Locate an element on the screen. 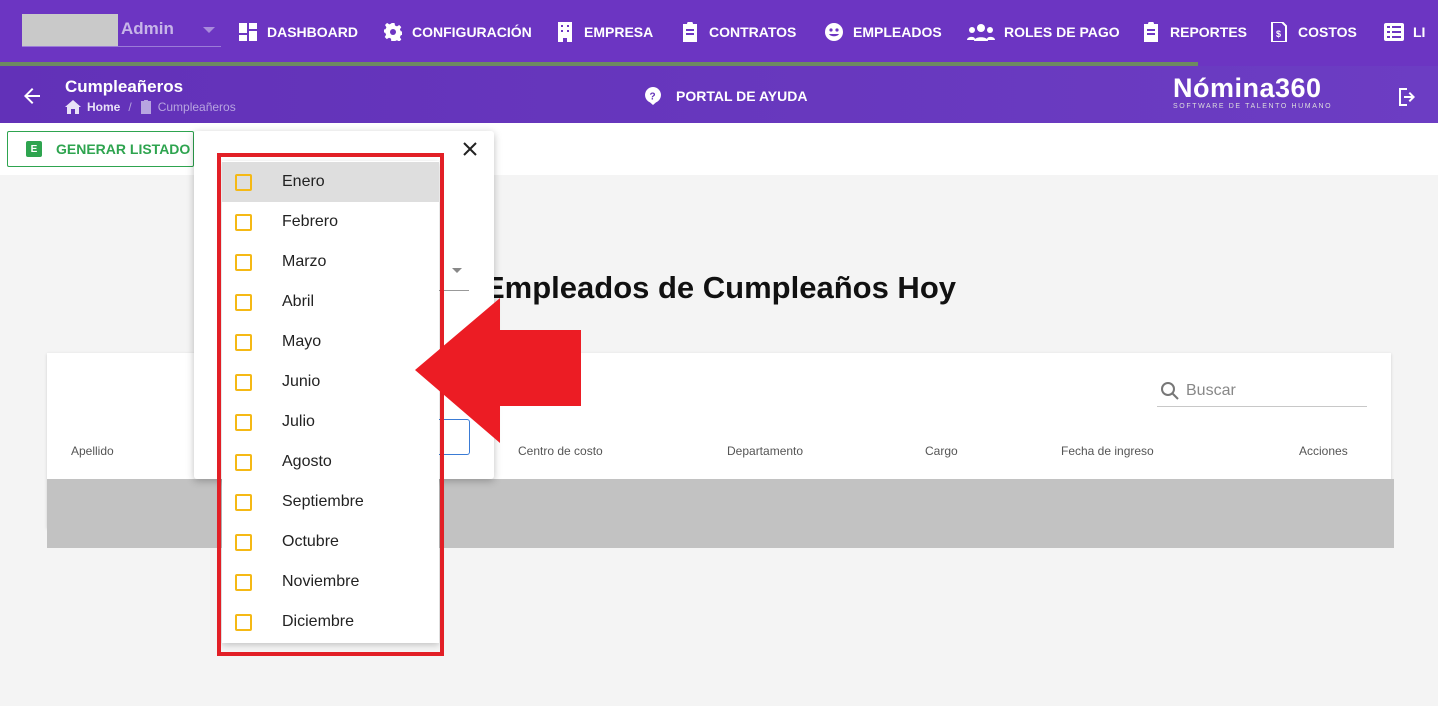 The image size is (1438, 706). month-option-septiembre: Septiembre is located at coordinates (330, 502).